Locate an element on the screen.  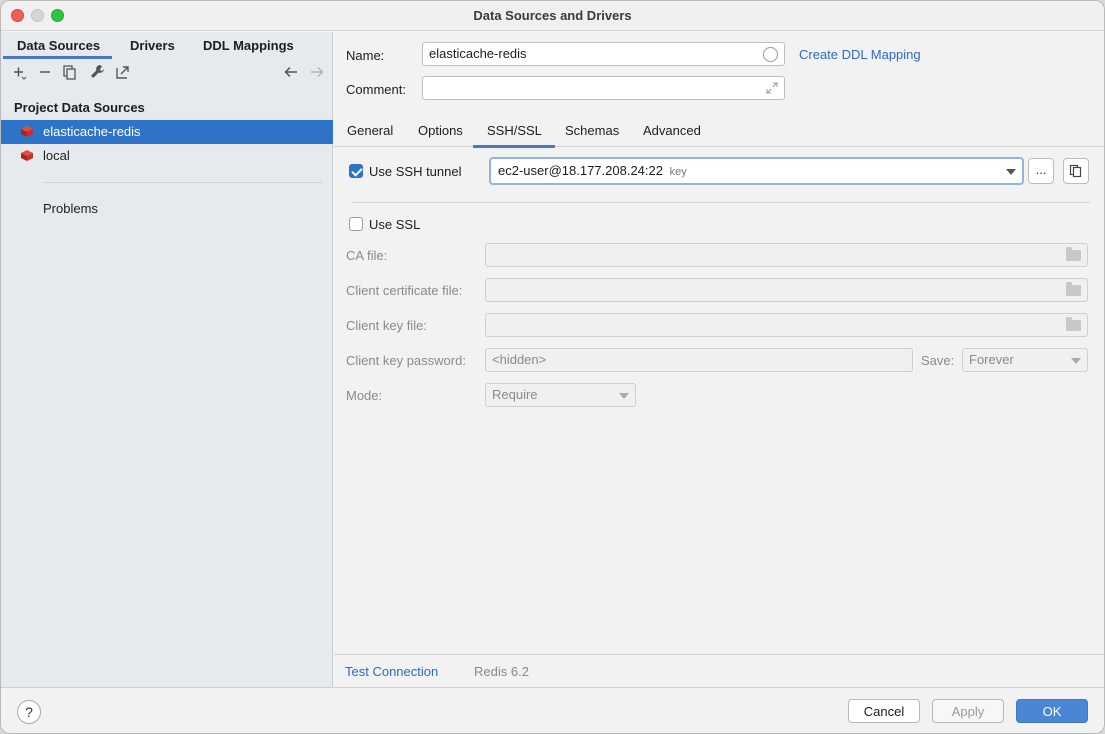
remove-icon is located at coordinates (45, 72).